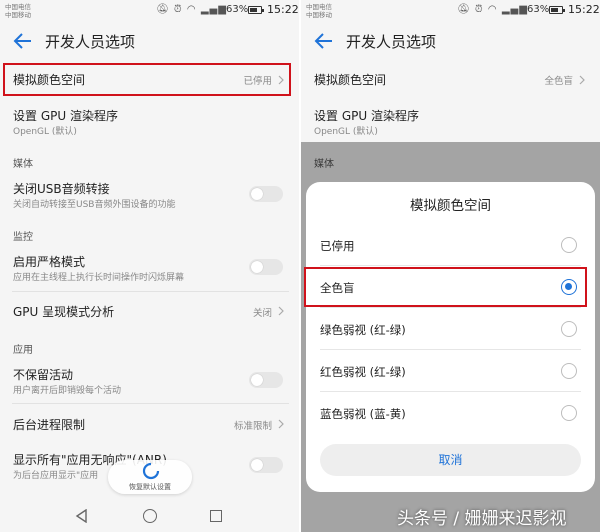 Image resolution: width=600 pixels, height=532 pixels. I want to click on setting-title: 后台进程限制, so click(49, 425).